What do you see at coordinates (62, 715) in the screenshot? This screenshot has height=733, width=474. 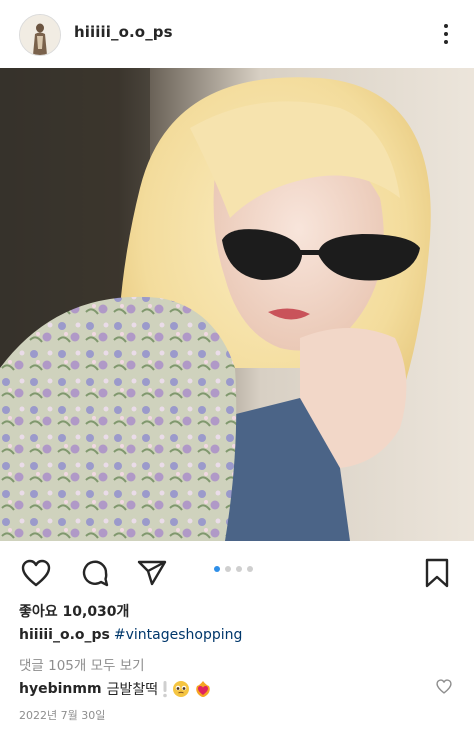 I see `post-date: 2022년 7월 30일` at bounding box center [62, 715].